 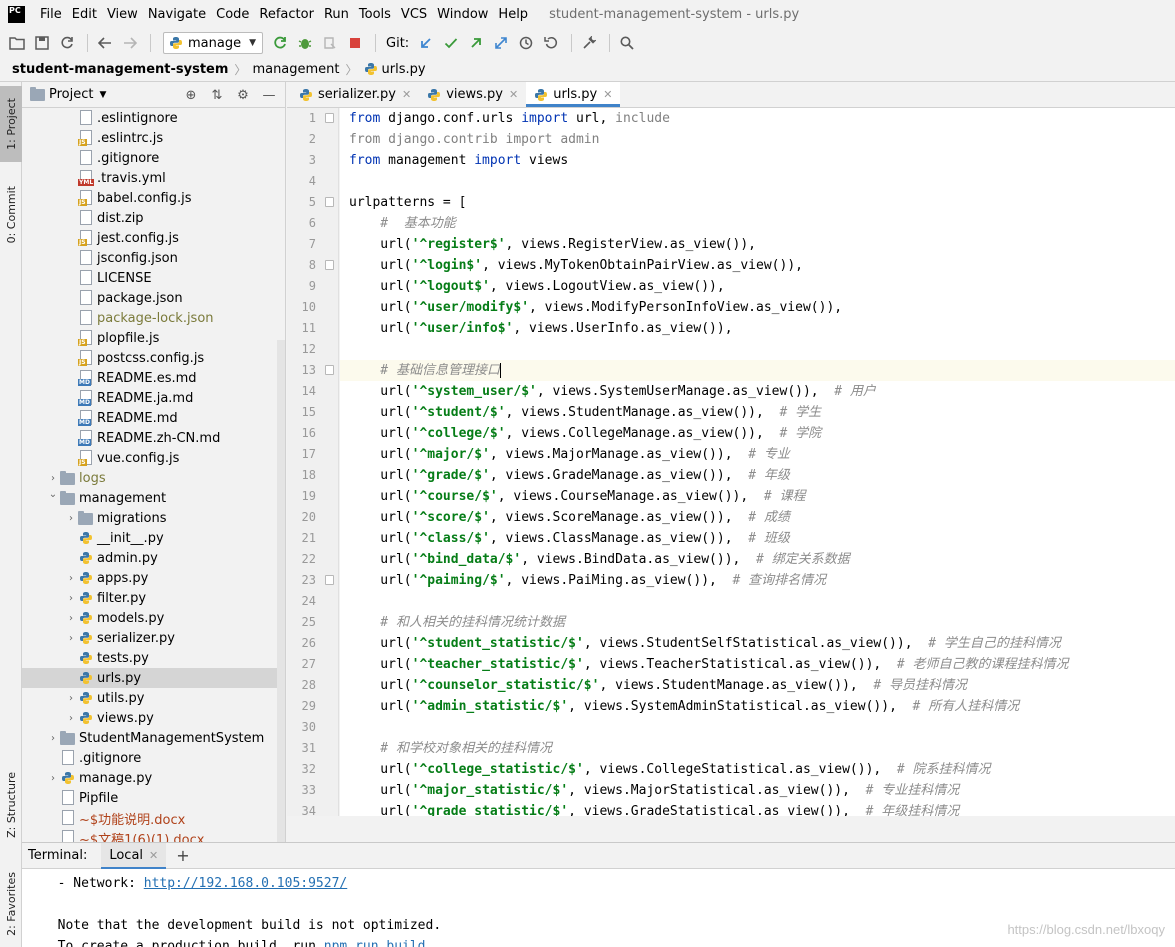 What do you see at coordinates (153, 158) in the screenshot?
I see `tree-file: .gitignore` at bounding box center [153, 158].